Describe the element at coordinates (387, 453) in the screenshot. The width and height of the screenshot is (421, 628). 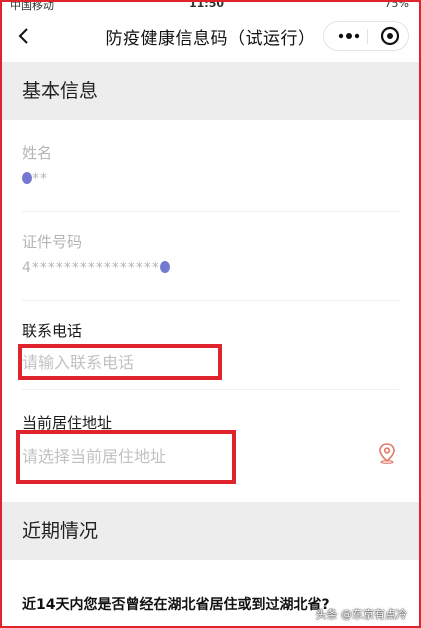
I see `location-pin-icon` at that location.